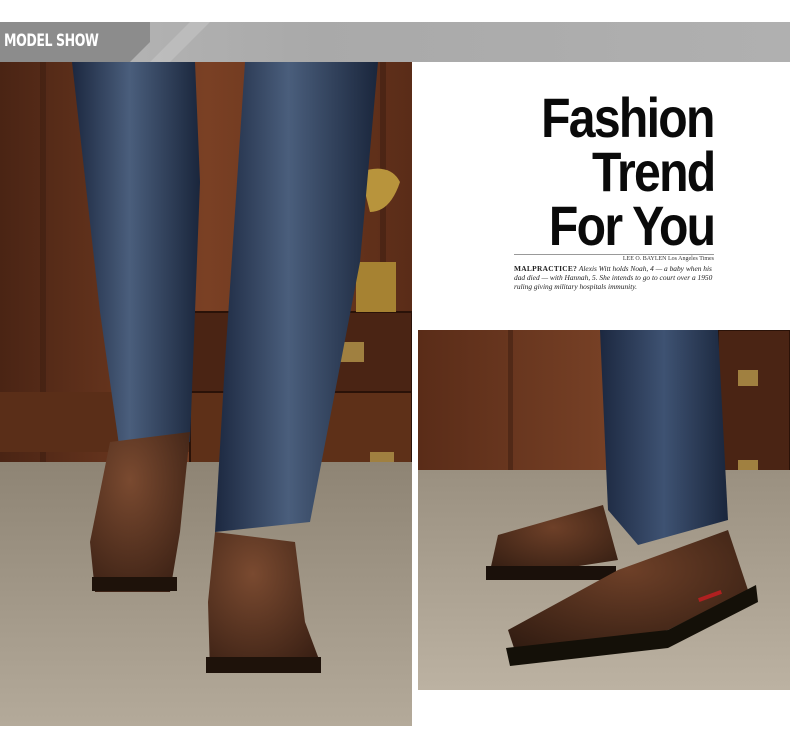 This screenshot has height=732, width=790. I want to click on byline-rule, so click(614, 254).